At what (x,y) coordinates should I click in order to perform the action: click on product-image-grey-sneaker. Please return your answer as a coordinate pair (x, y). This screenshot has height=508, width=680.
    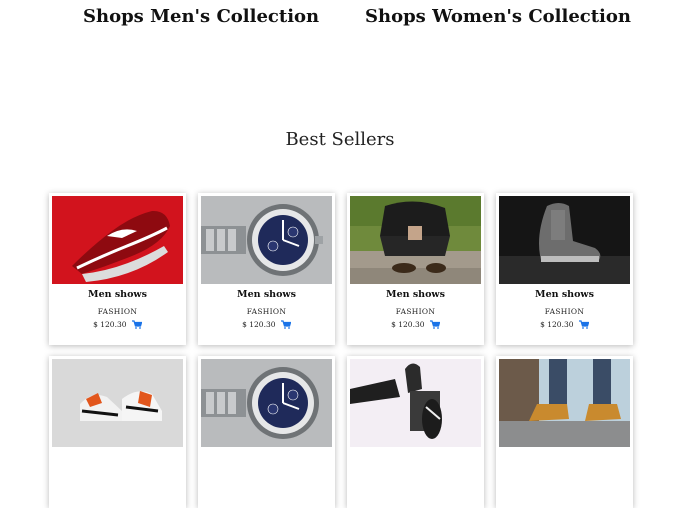
    Looking at the image, I should click on (564, 240).